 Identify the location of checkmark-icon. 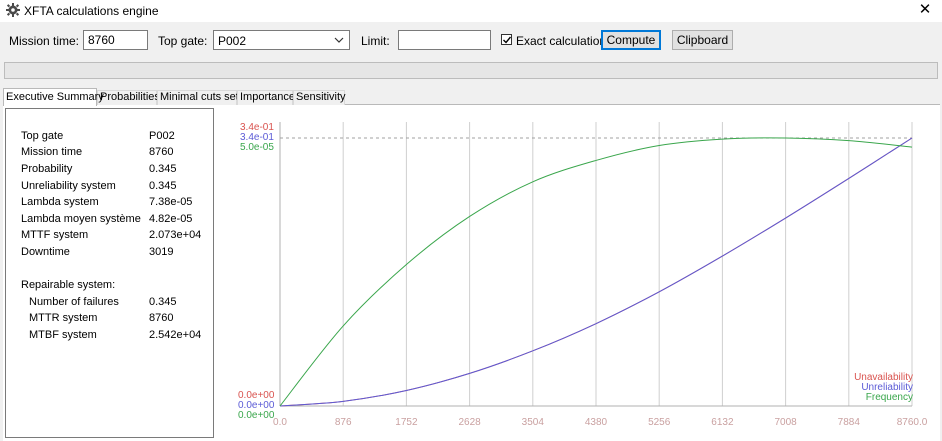
(507, 40).